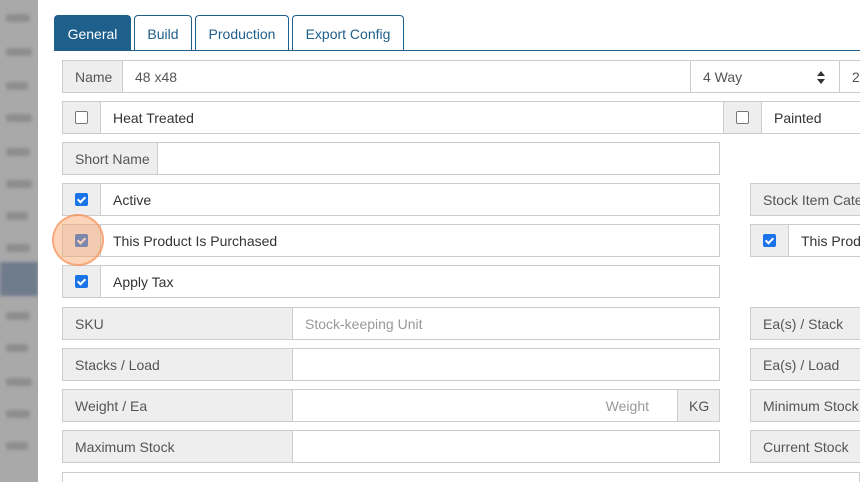 The image size is (860, 482). I want to click on active-checkbox-addon, so click(81, 199).